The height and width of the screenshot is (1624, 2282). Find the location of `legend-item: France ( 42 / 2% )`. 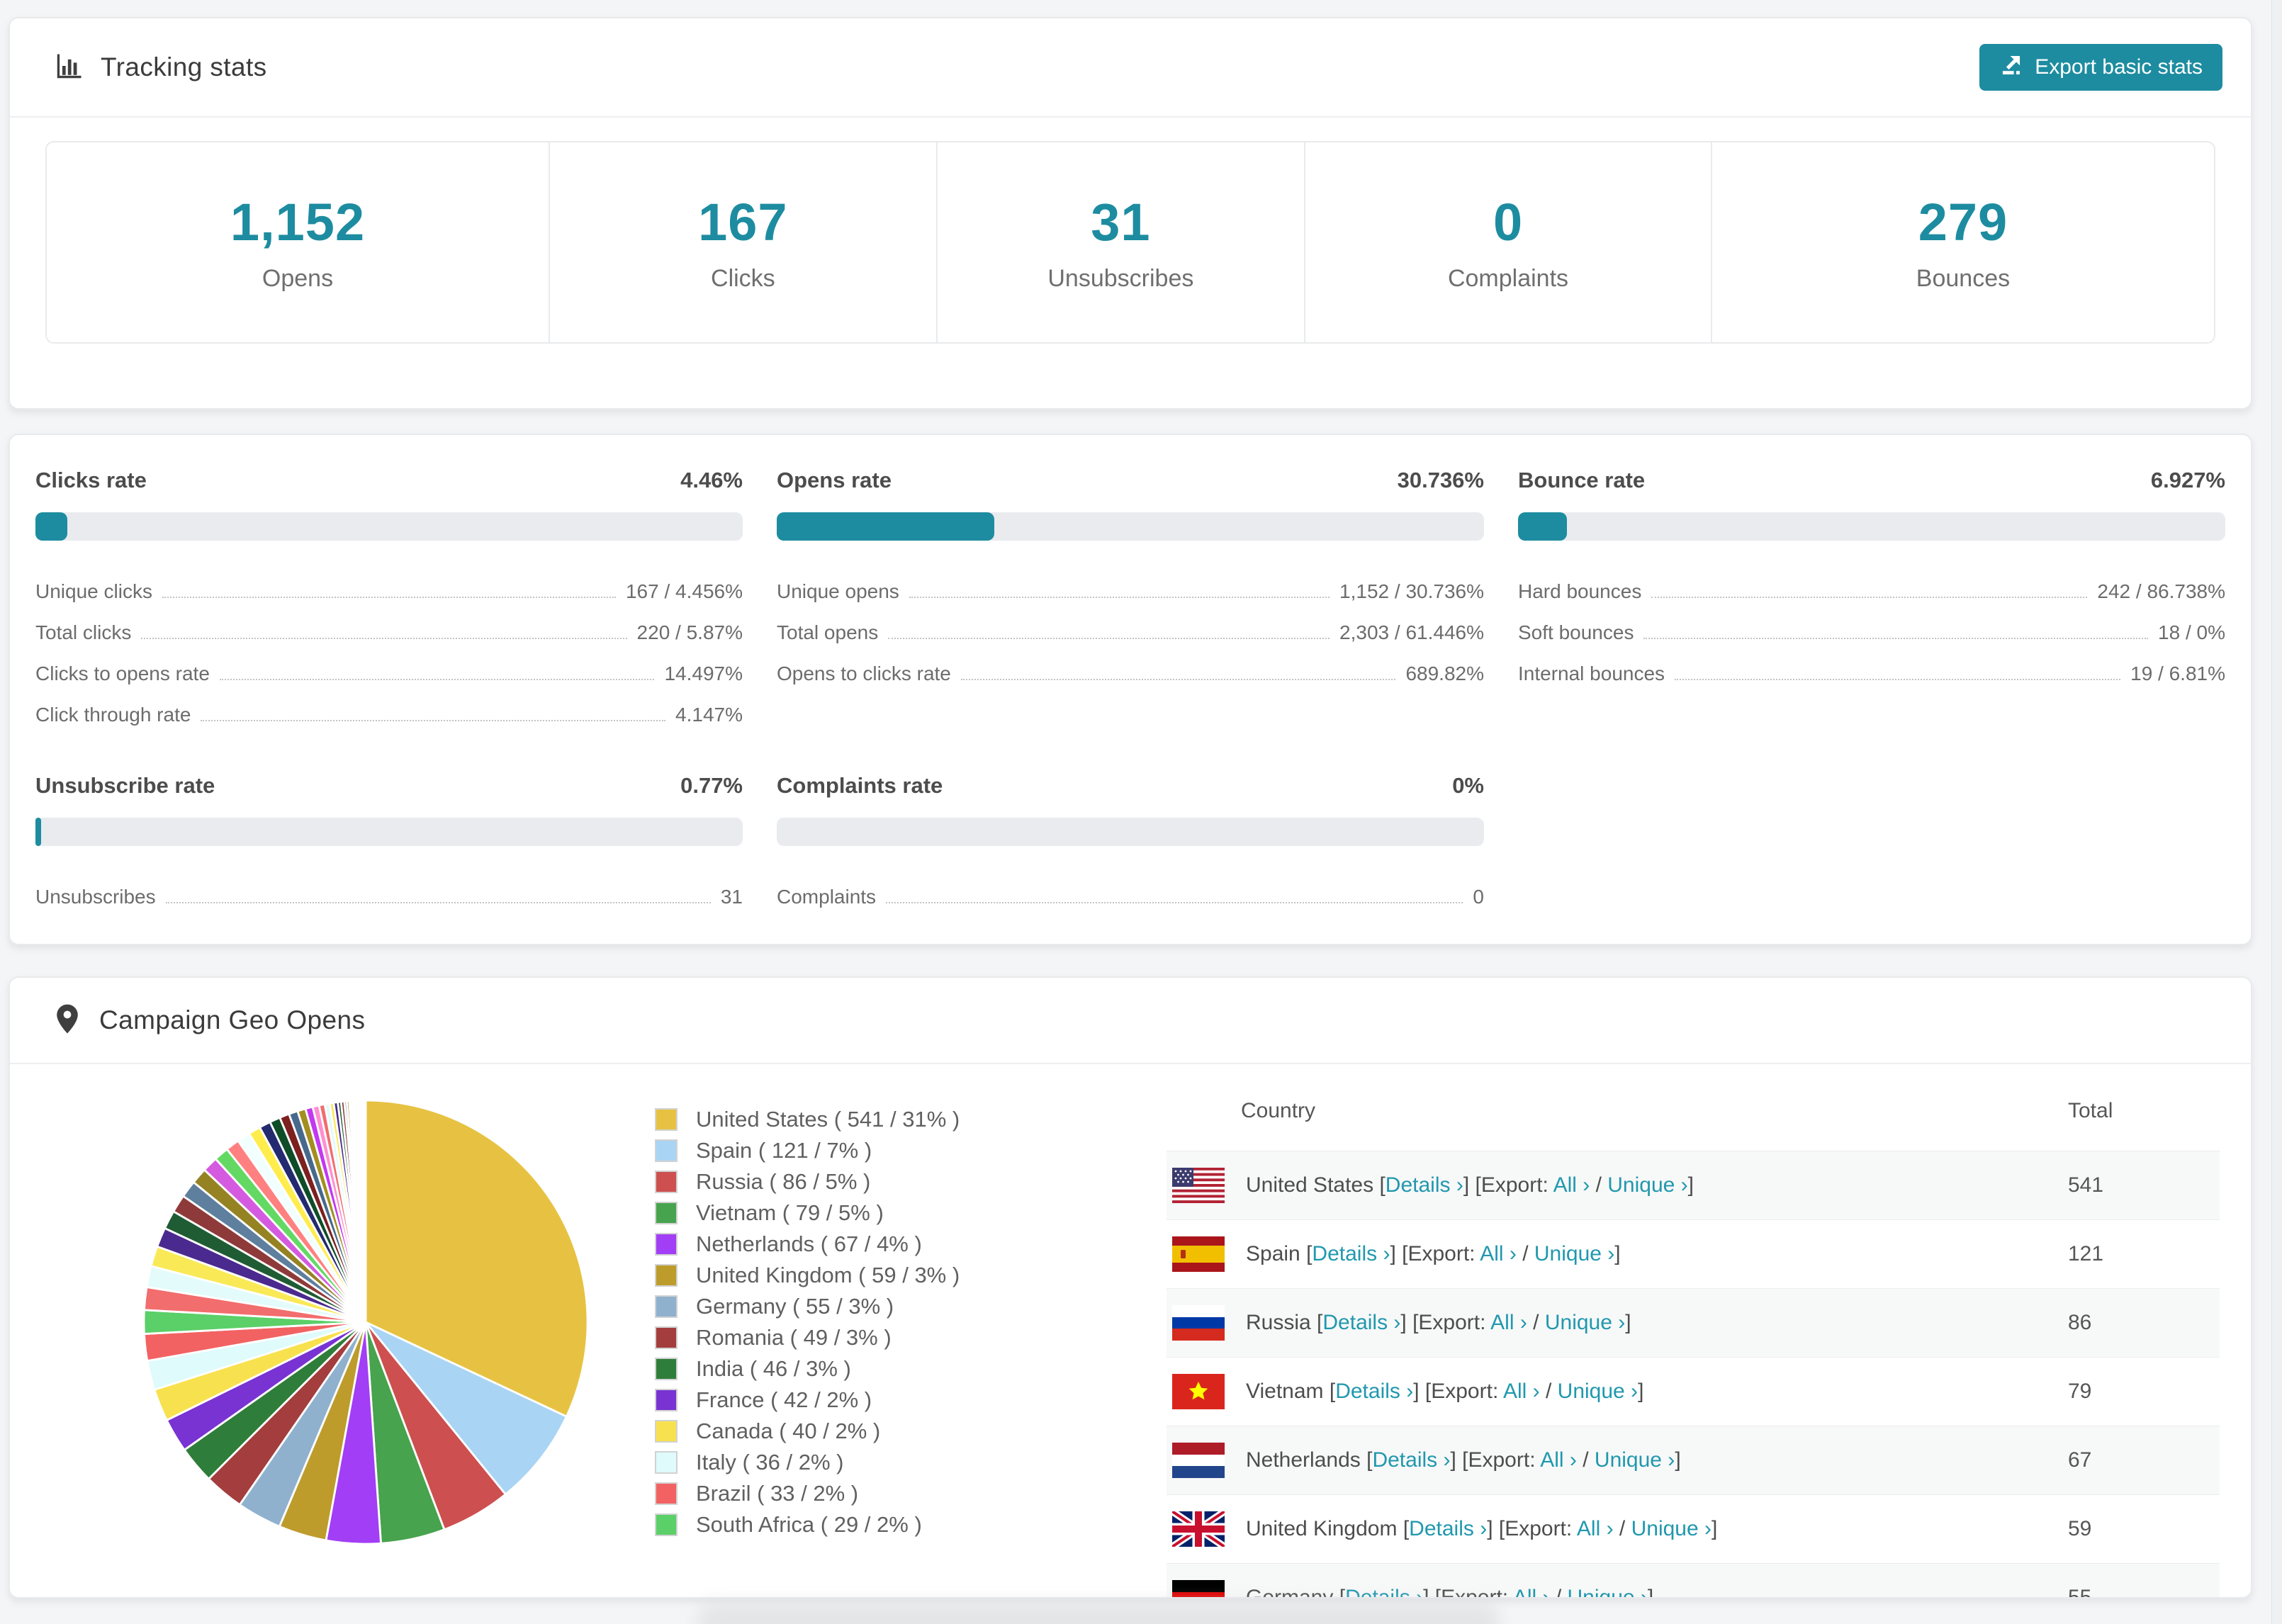

legend-item: France ( 42 / 2% ) is located at coordinates (807, 1400).